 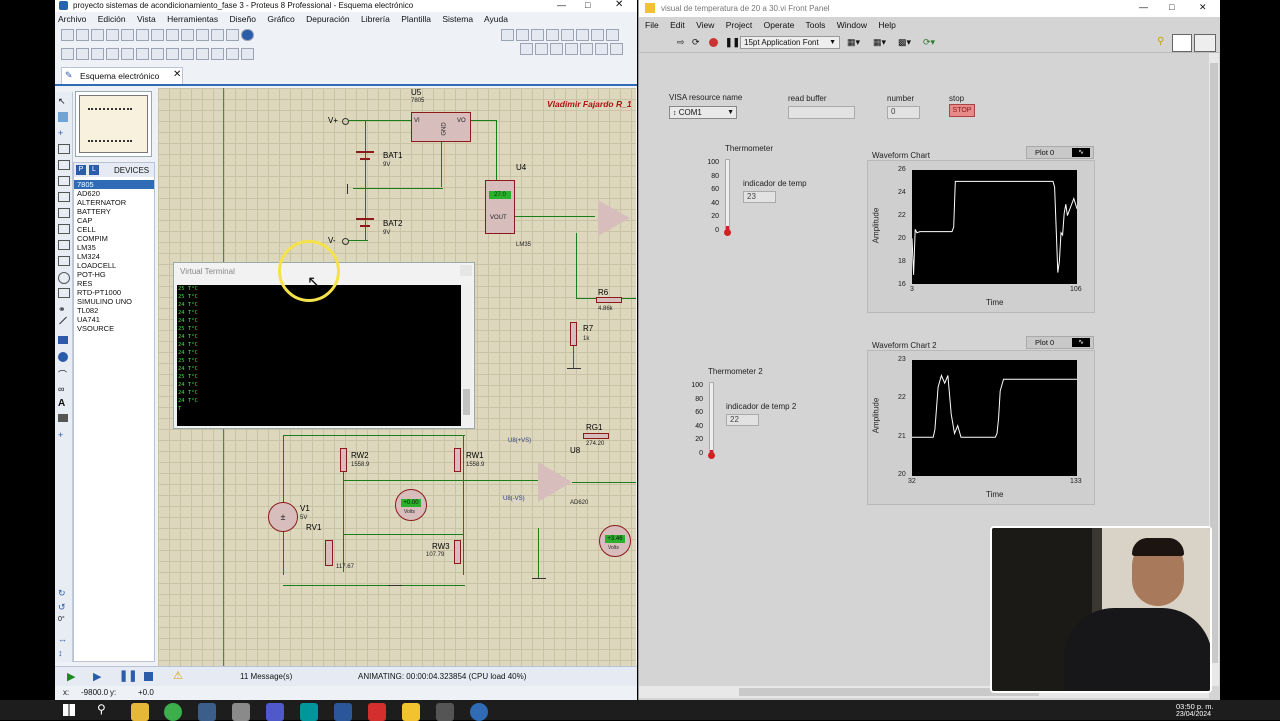 I want to click on mirror-y-icon: ↕, so click(x=60, y=653).